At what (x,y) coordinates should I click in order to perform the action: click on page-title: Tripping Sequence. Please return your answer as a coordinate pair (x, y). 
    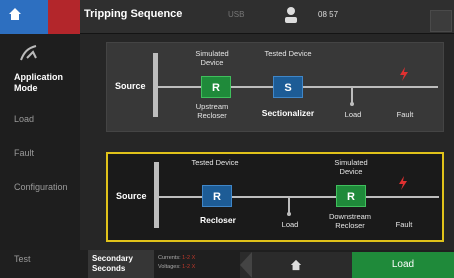
    Looking at the image, I should click on (133, 14).